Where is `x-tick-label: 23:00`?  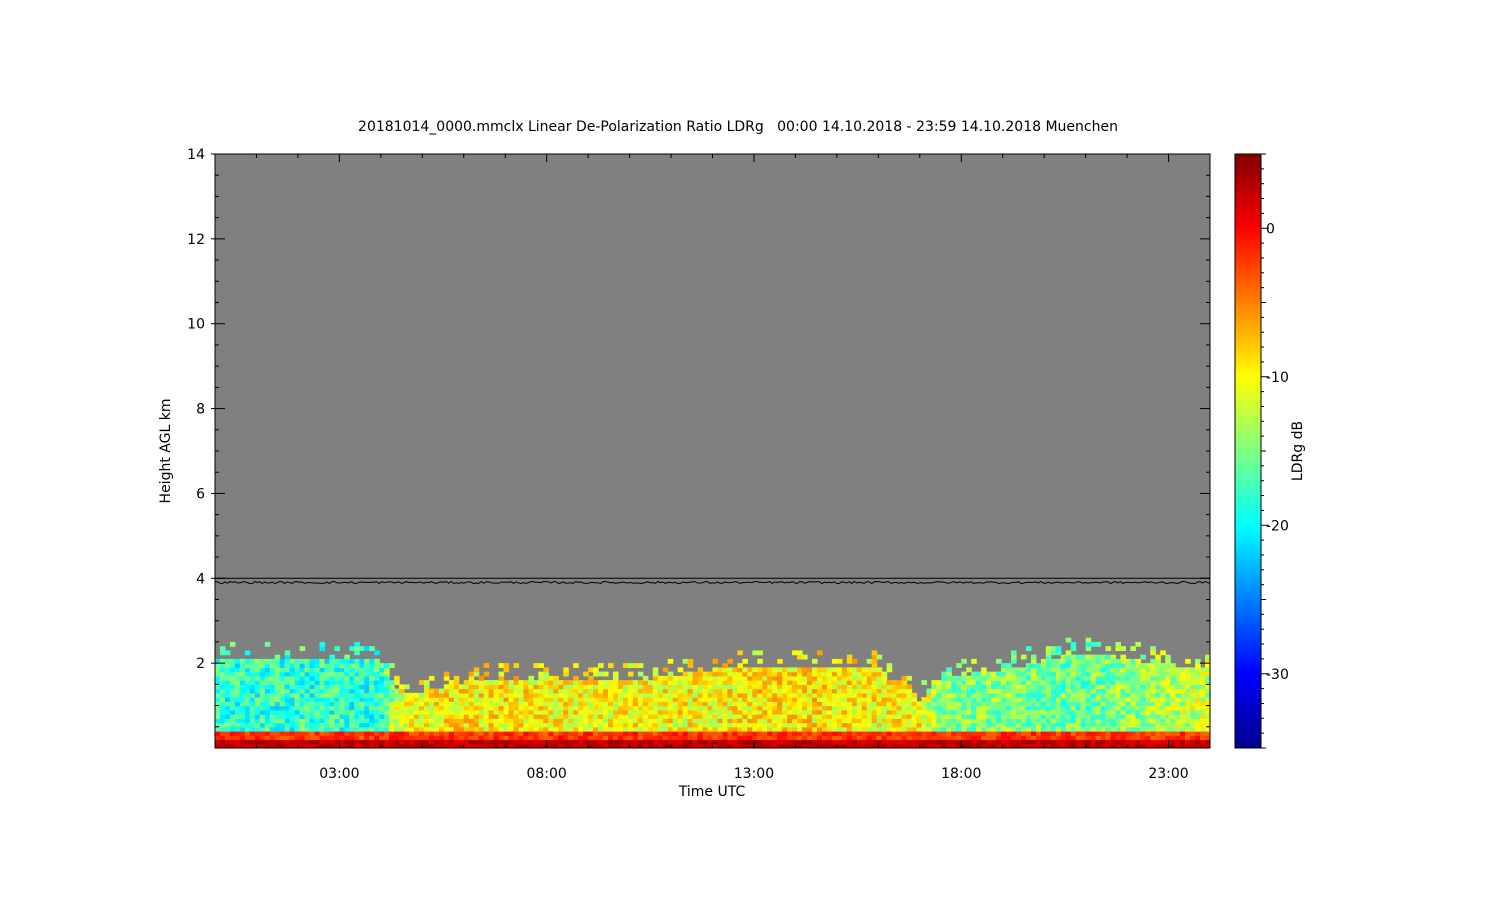
x-tick-label: 23:00 is located at coordinates (1168, 774).